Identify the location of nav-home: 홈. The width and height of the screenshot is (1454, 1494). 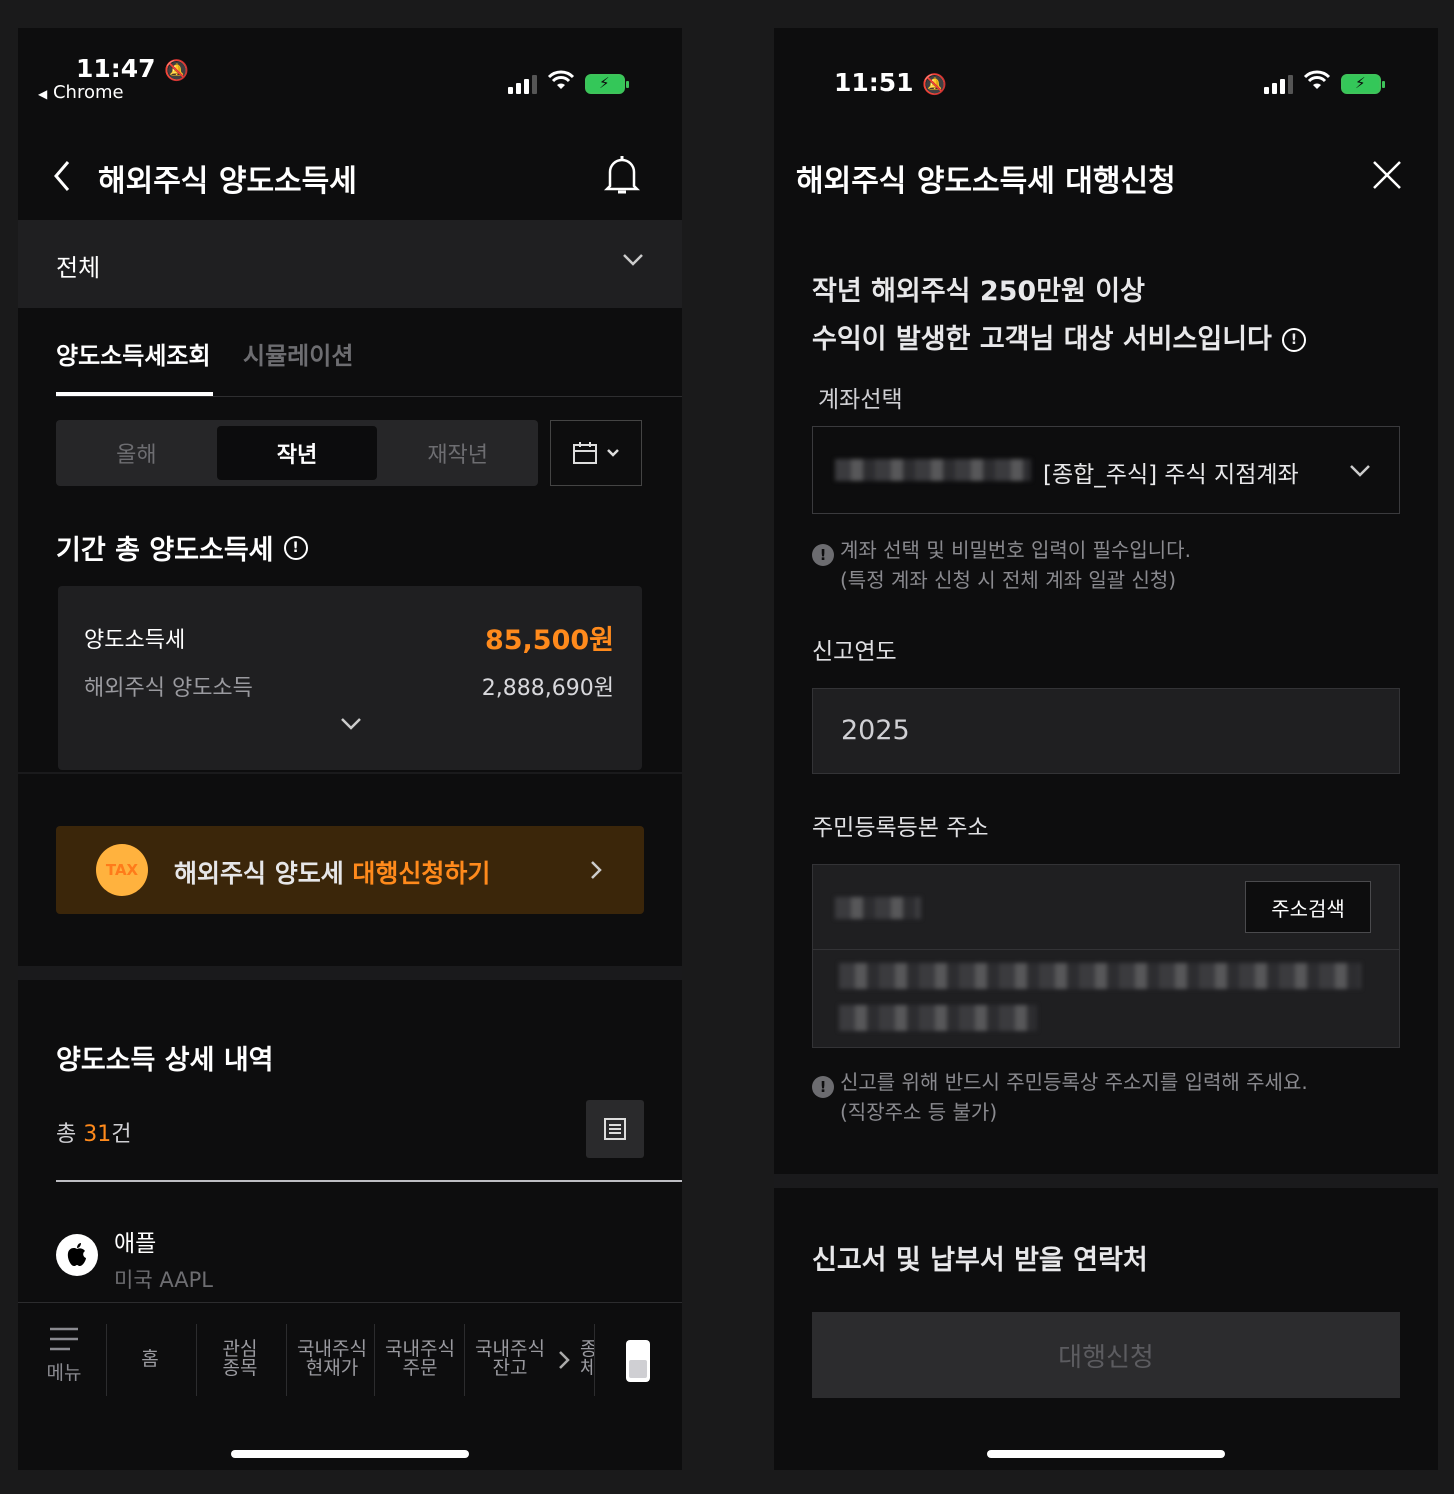
(150, 1359).